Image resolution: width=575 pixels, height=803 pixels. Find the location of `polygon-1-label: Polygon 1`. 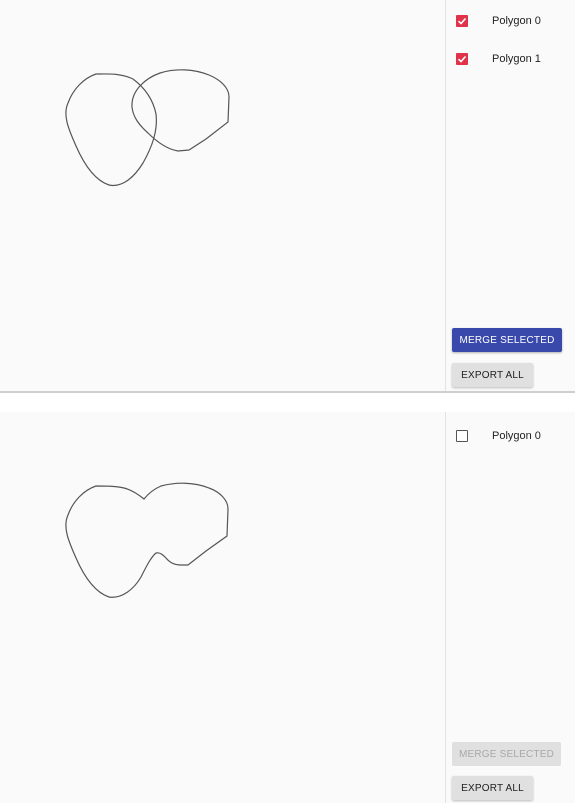

polygon-1-label: Polygon 1 is located at coordinates (516, 59).